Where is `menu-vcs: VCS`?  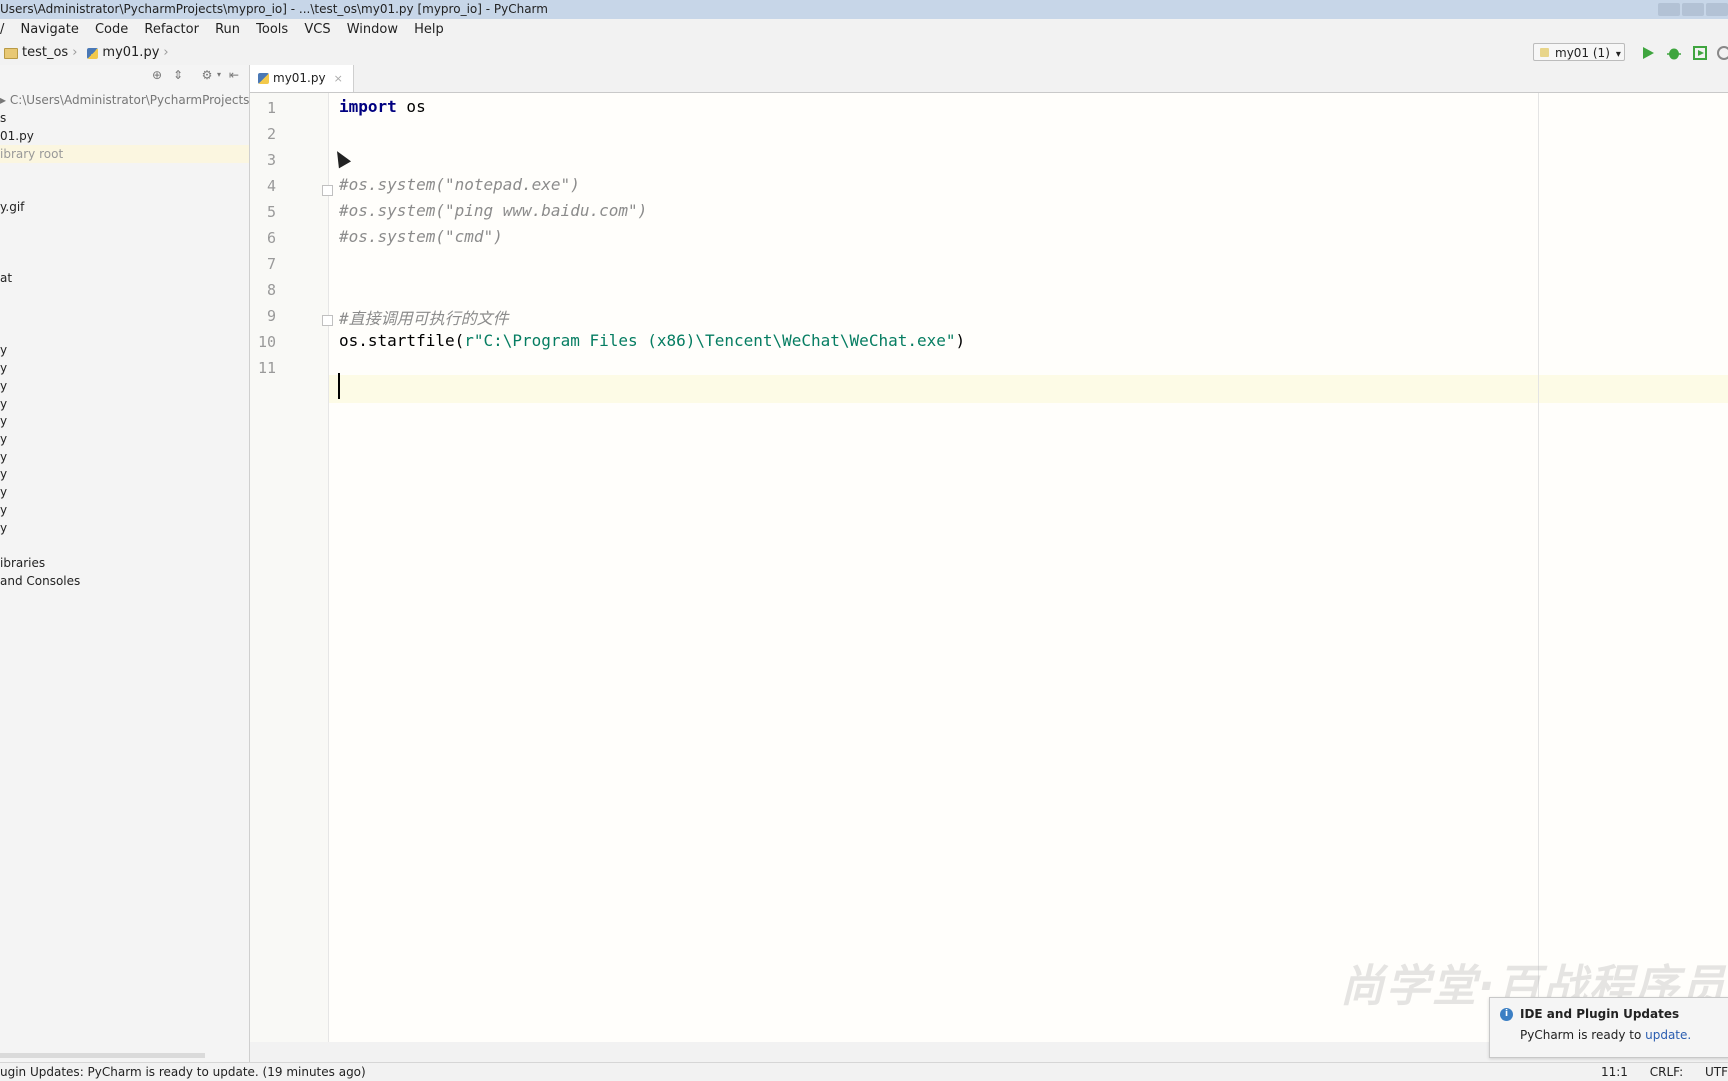 menu-vcs: VCS is located at coordinates (317, 29).